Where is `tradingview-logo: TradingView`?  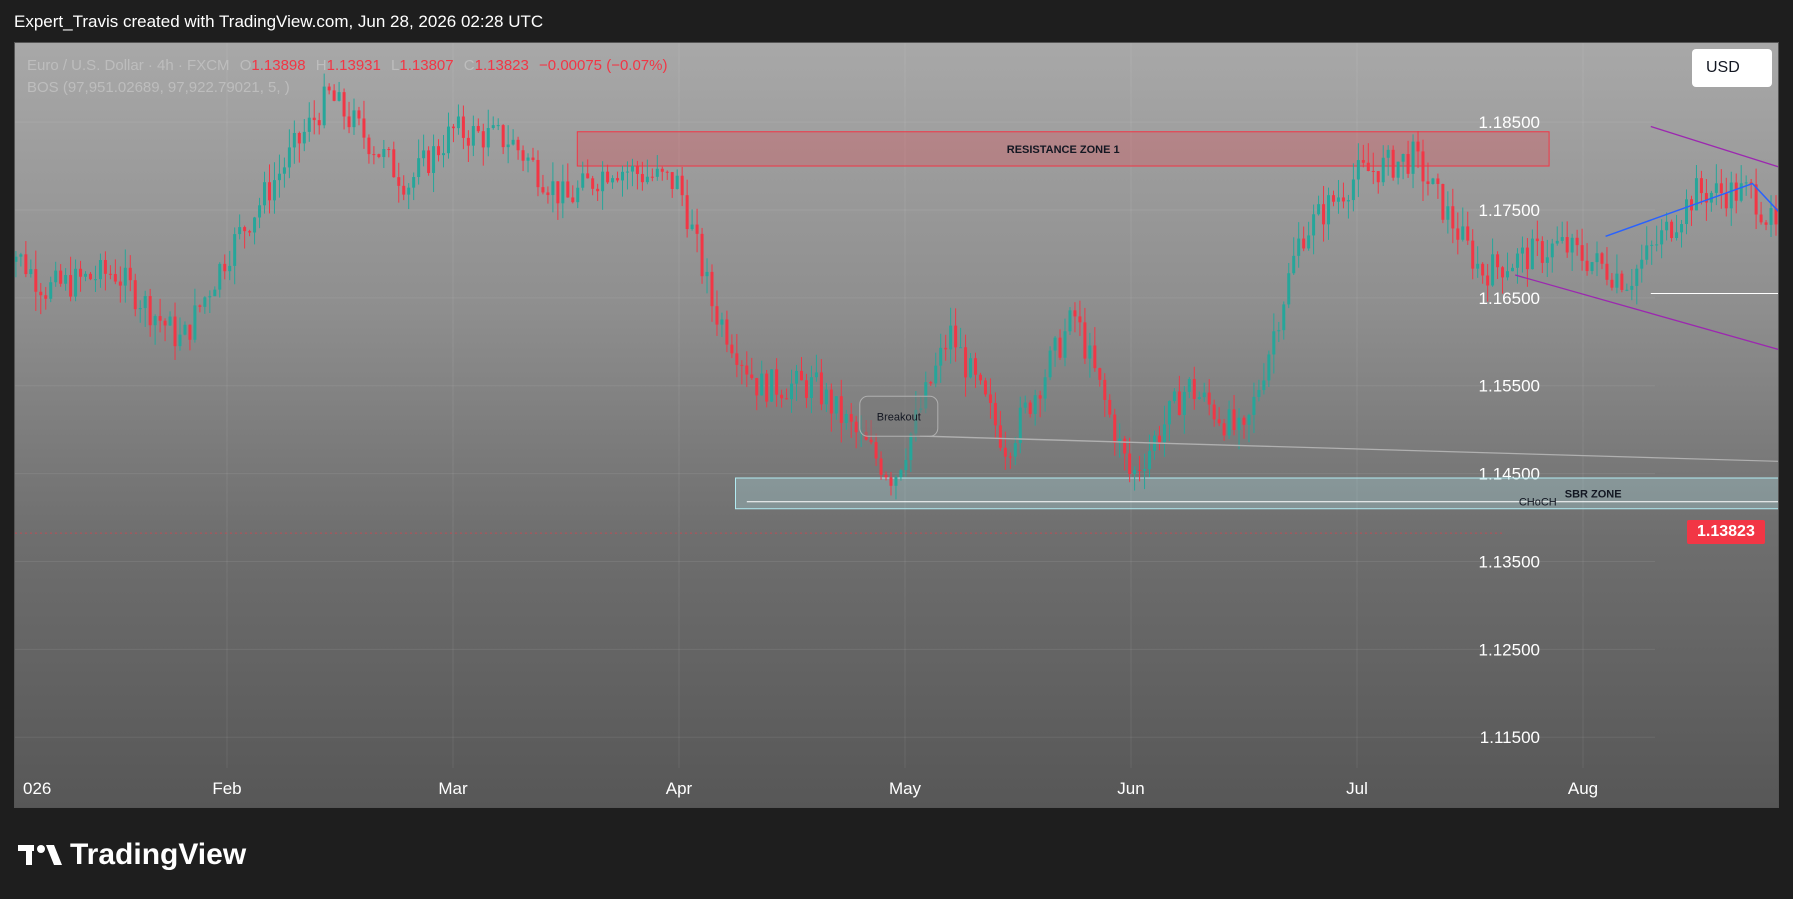
tradingview-logo: TradingView is located at coordinates (132, 855).